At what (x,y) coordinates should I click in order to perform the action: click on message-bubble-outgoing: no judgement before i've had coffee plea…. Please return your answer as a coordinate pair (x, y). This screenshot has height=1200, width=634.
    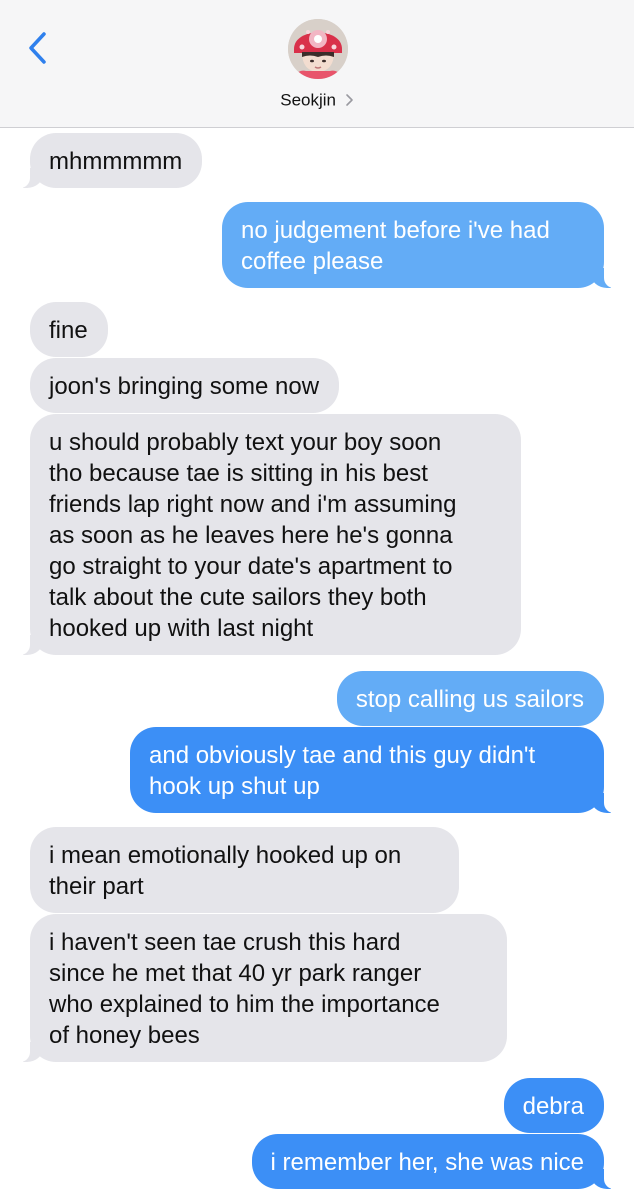
    Looking at the image, I should click on (426, 245).